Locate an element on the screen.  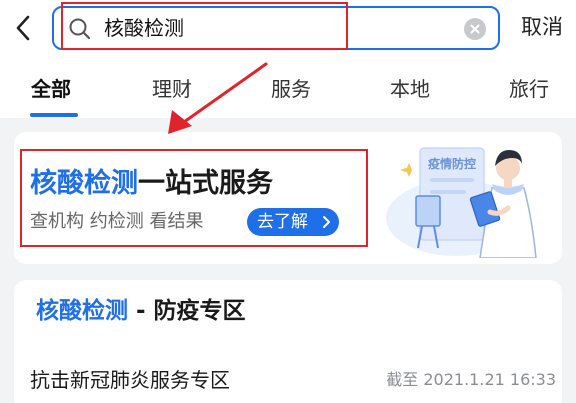
back-button is located at coordinates (23, 28).